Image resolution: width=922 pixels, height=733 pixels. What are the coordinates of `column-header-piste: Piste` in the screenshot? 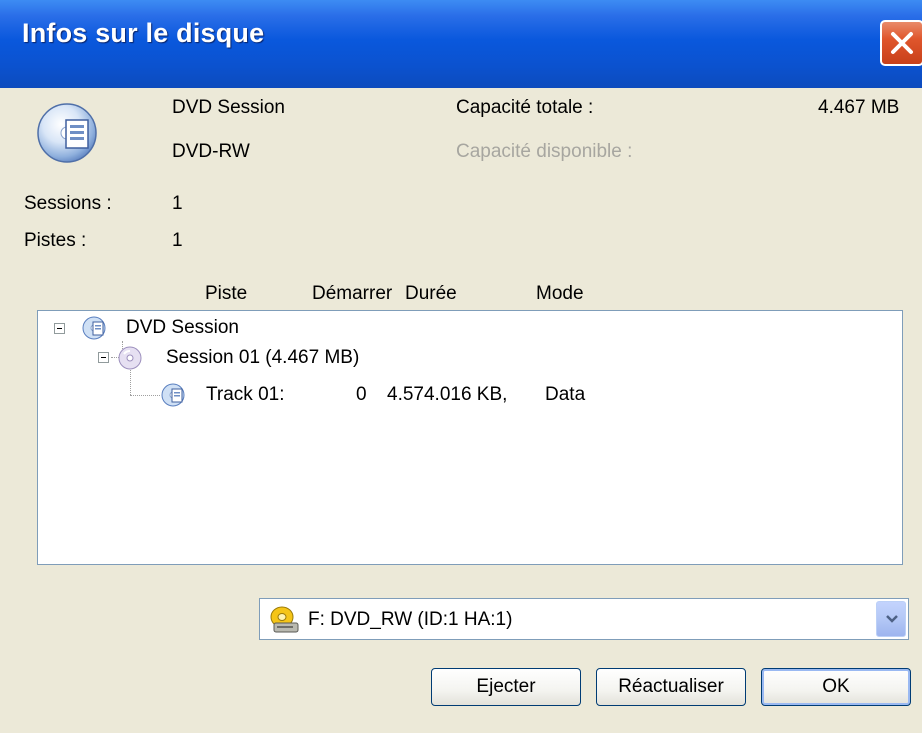 It's located at (226, 294).